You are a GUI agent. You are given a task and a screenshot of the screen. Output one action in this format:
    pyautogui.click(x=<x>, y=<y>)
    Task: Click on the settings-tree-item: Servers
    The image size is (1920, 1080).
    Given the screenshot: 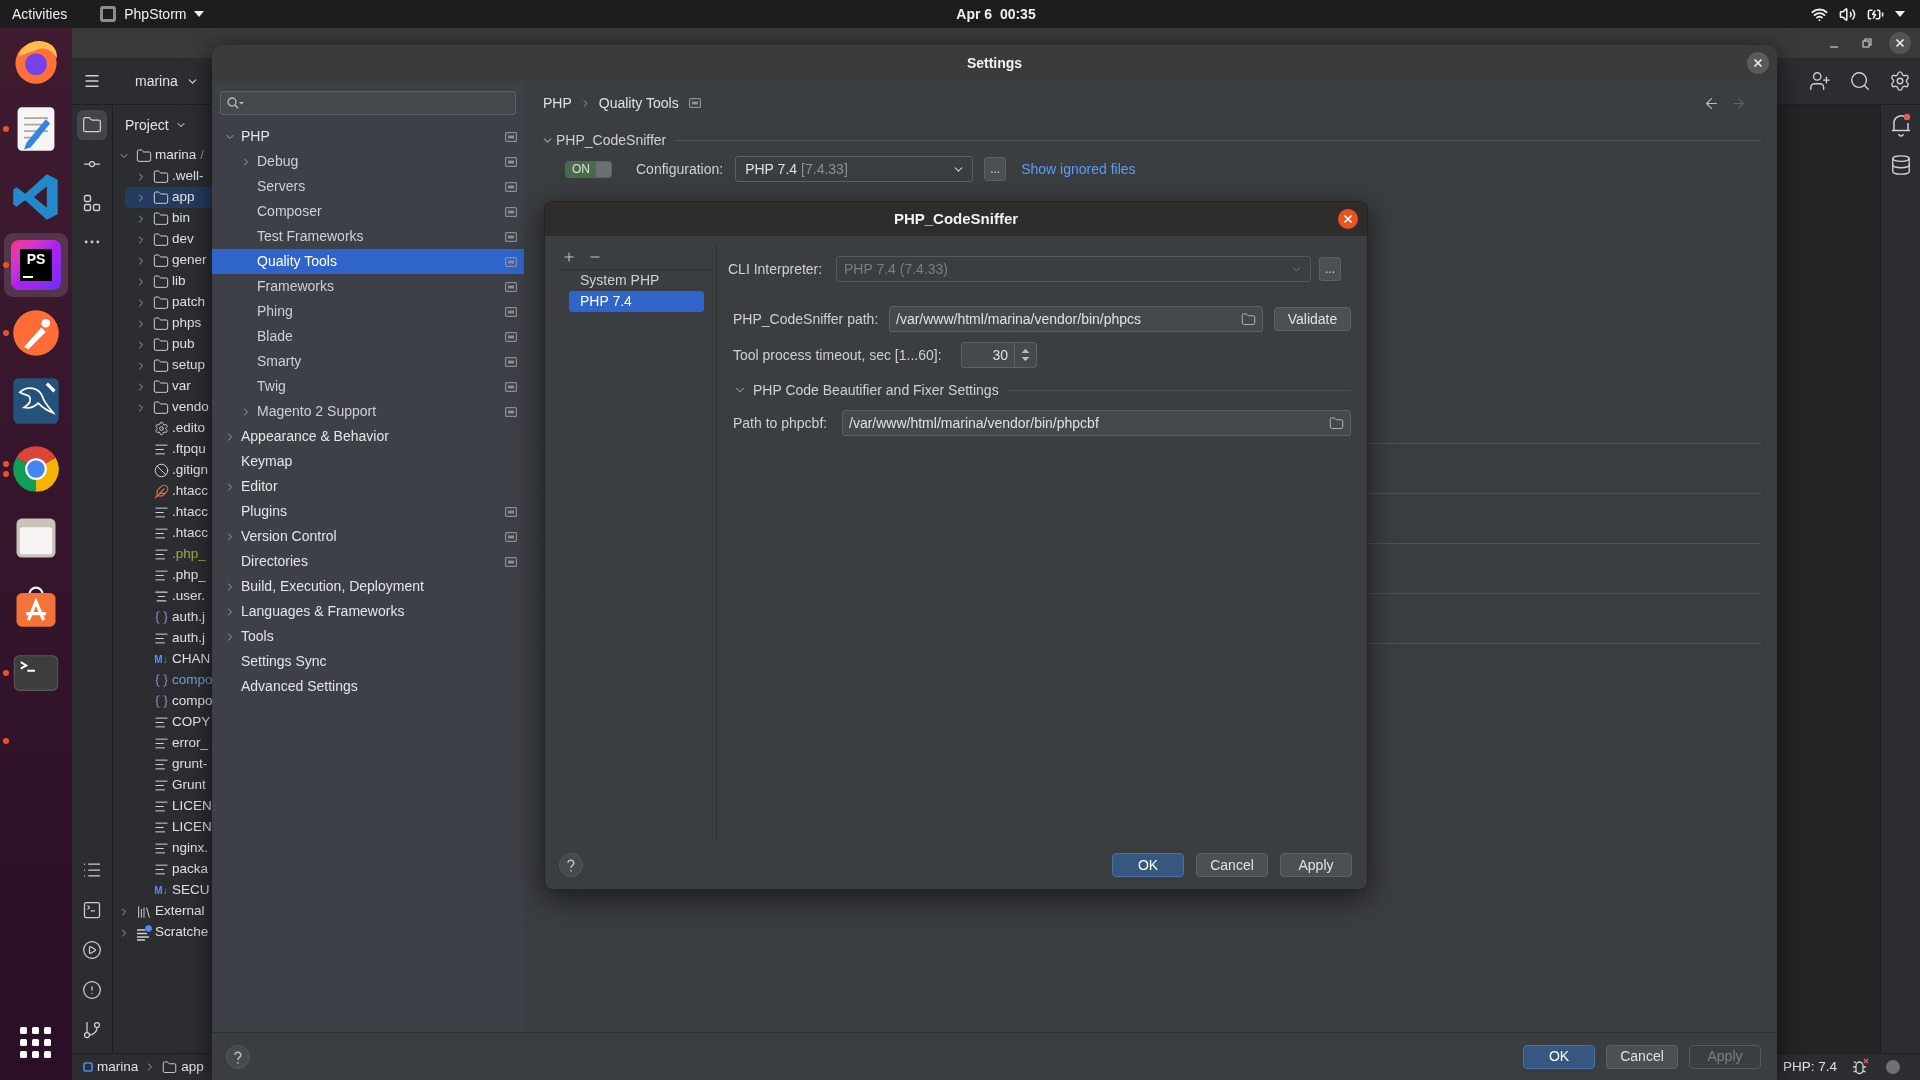 What is the action you would take?
    pyautogui.click(x=368, y=186)
    